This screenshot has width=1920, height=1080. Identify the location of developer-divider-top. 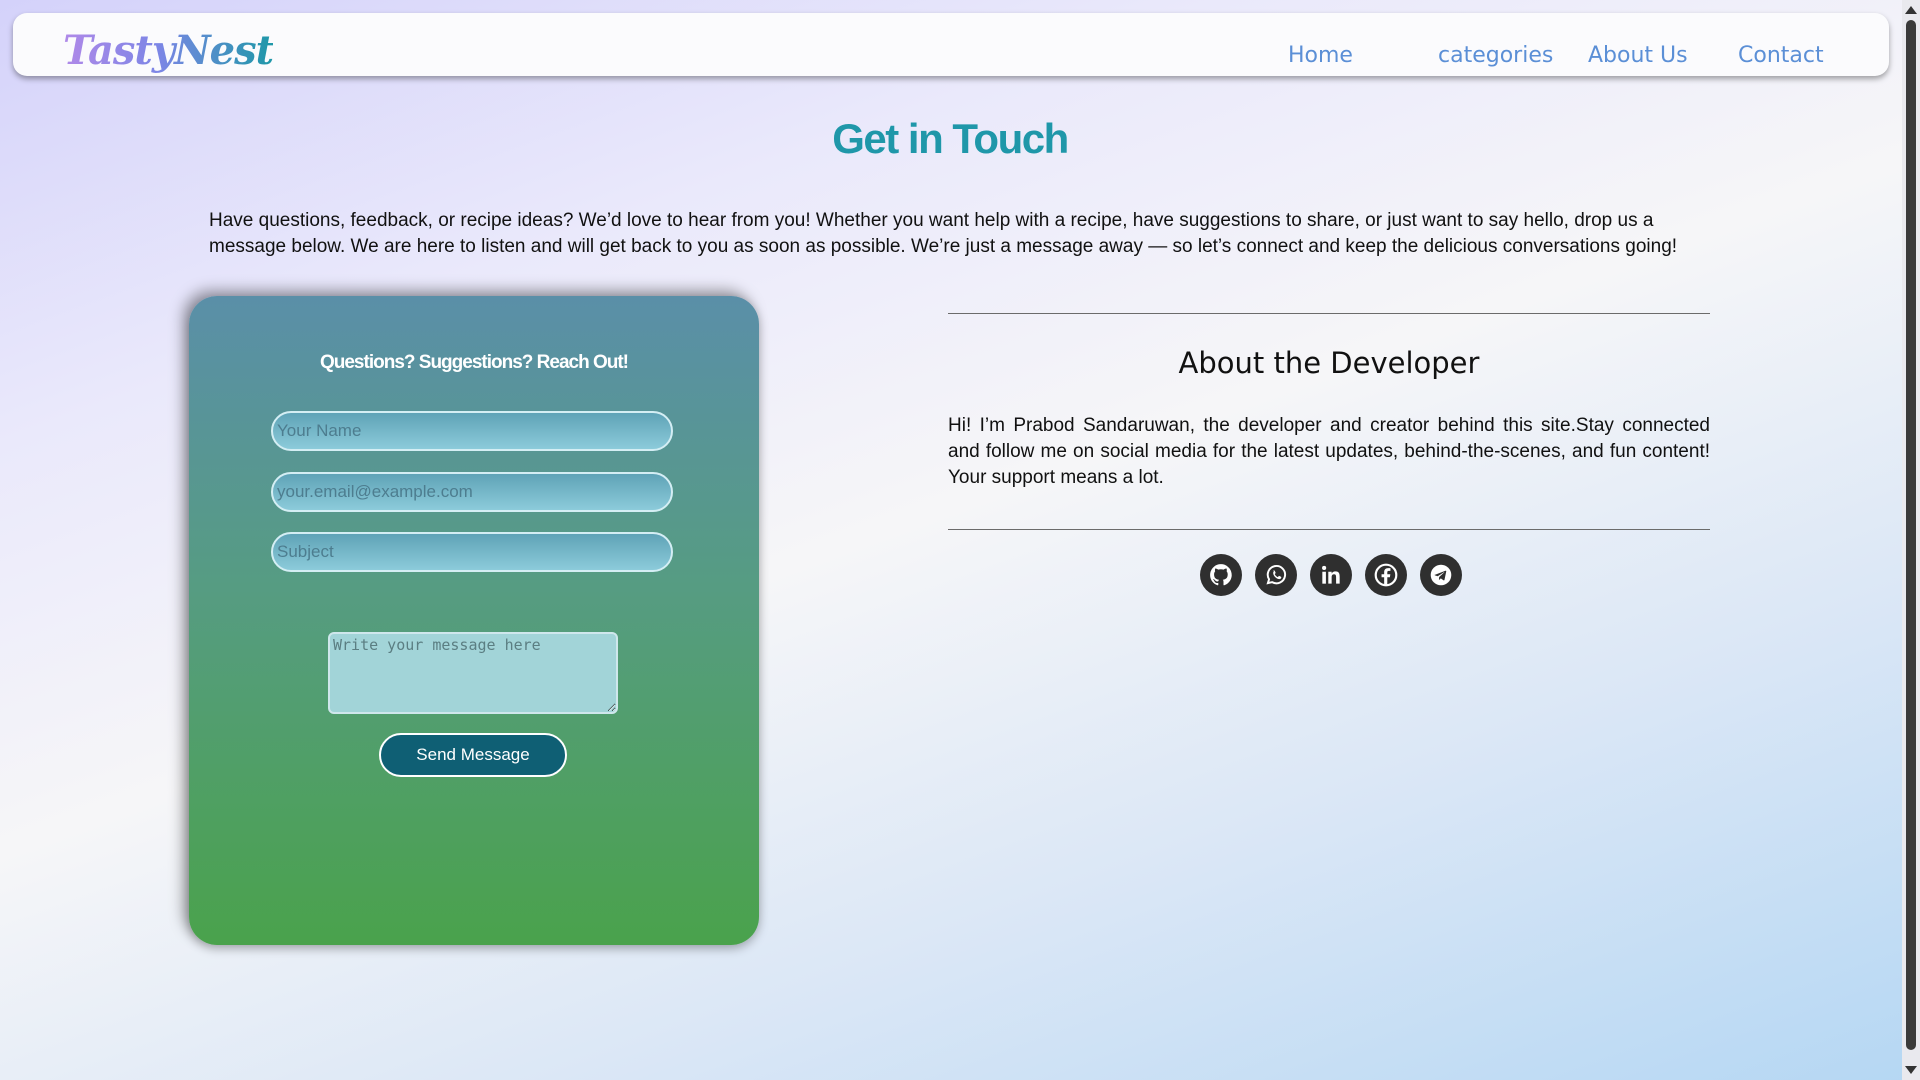
(1329, 313).